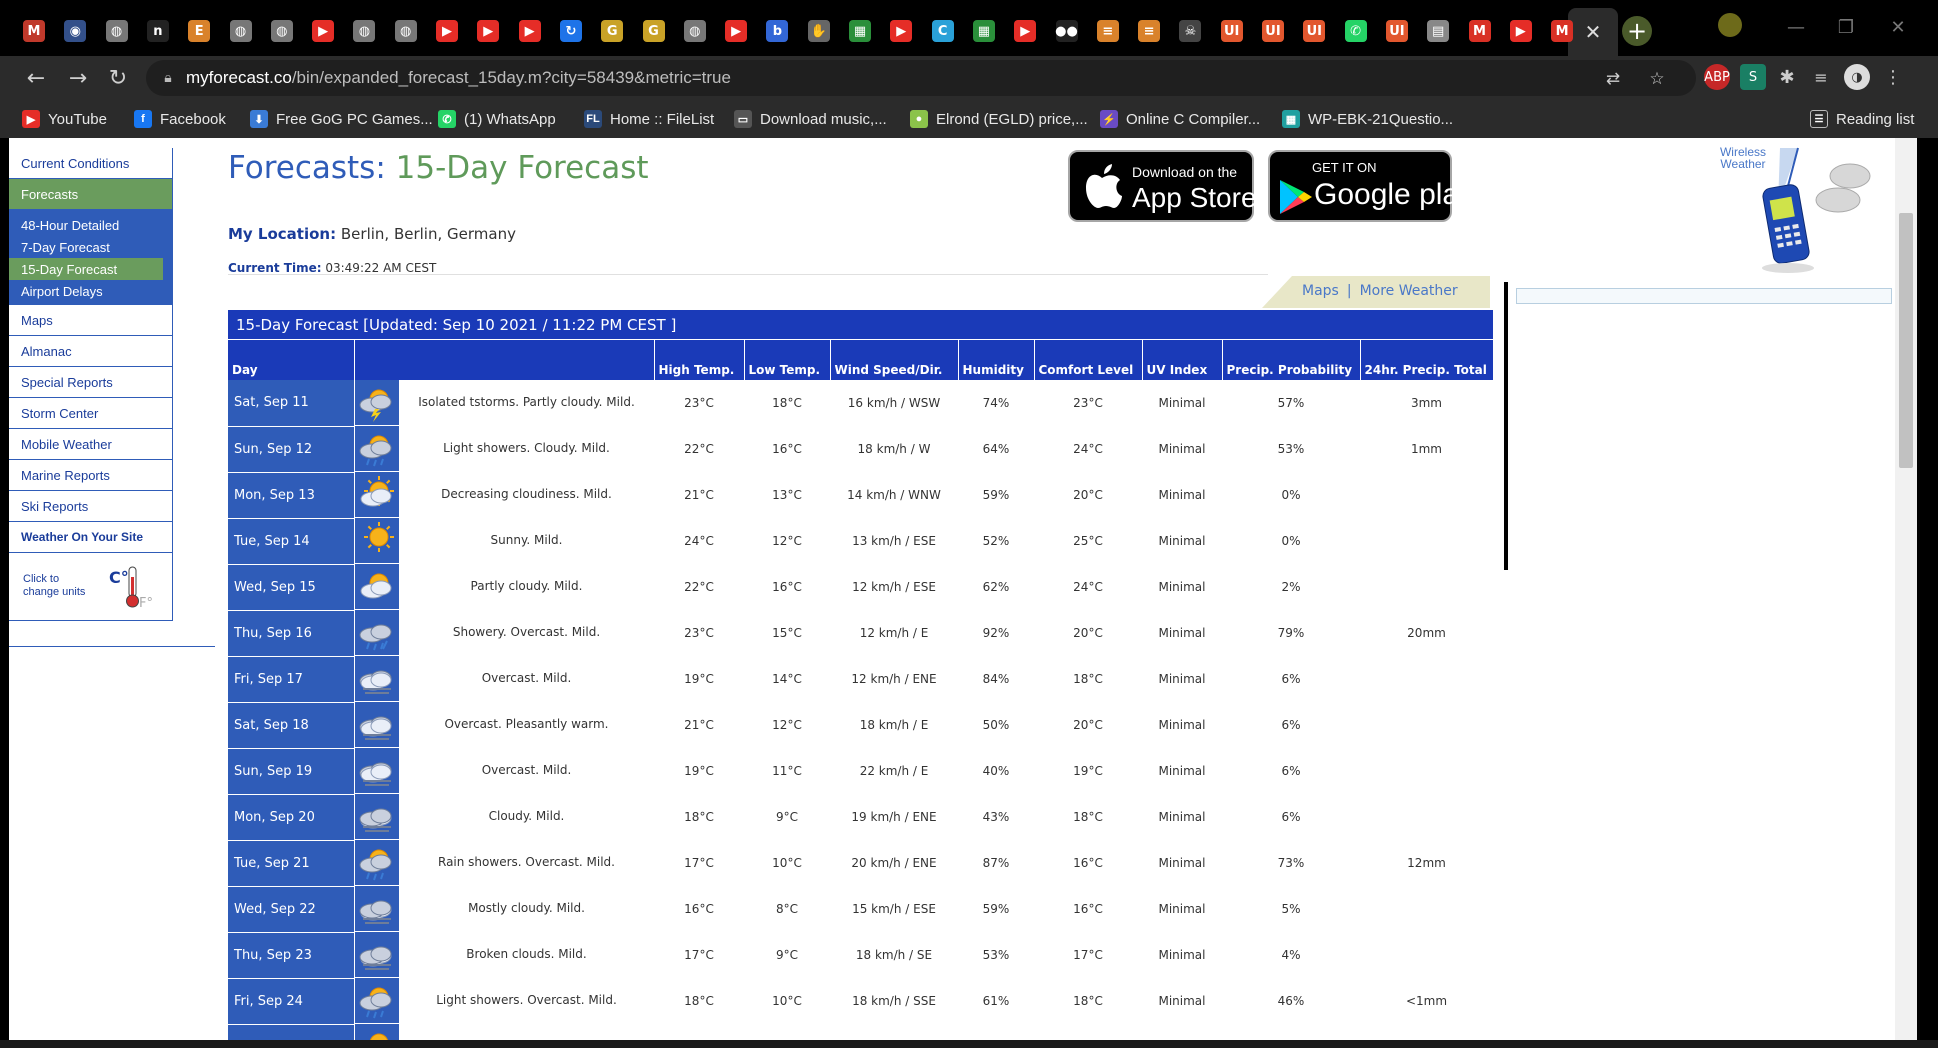 This screenshot has width=1938, height=1048. I want to click on browser-tab: ✋, so click(819, 31).